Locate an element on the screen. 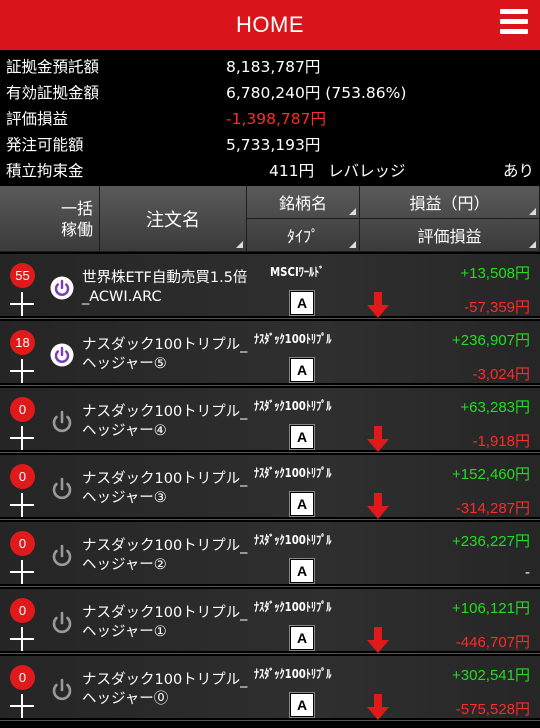 Image resolution: width=540 pixels, height=728 pixels. column-order-name: 注文名 is located at coordinates (173, 219).